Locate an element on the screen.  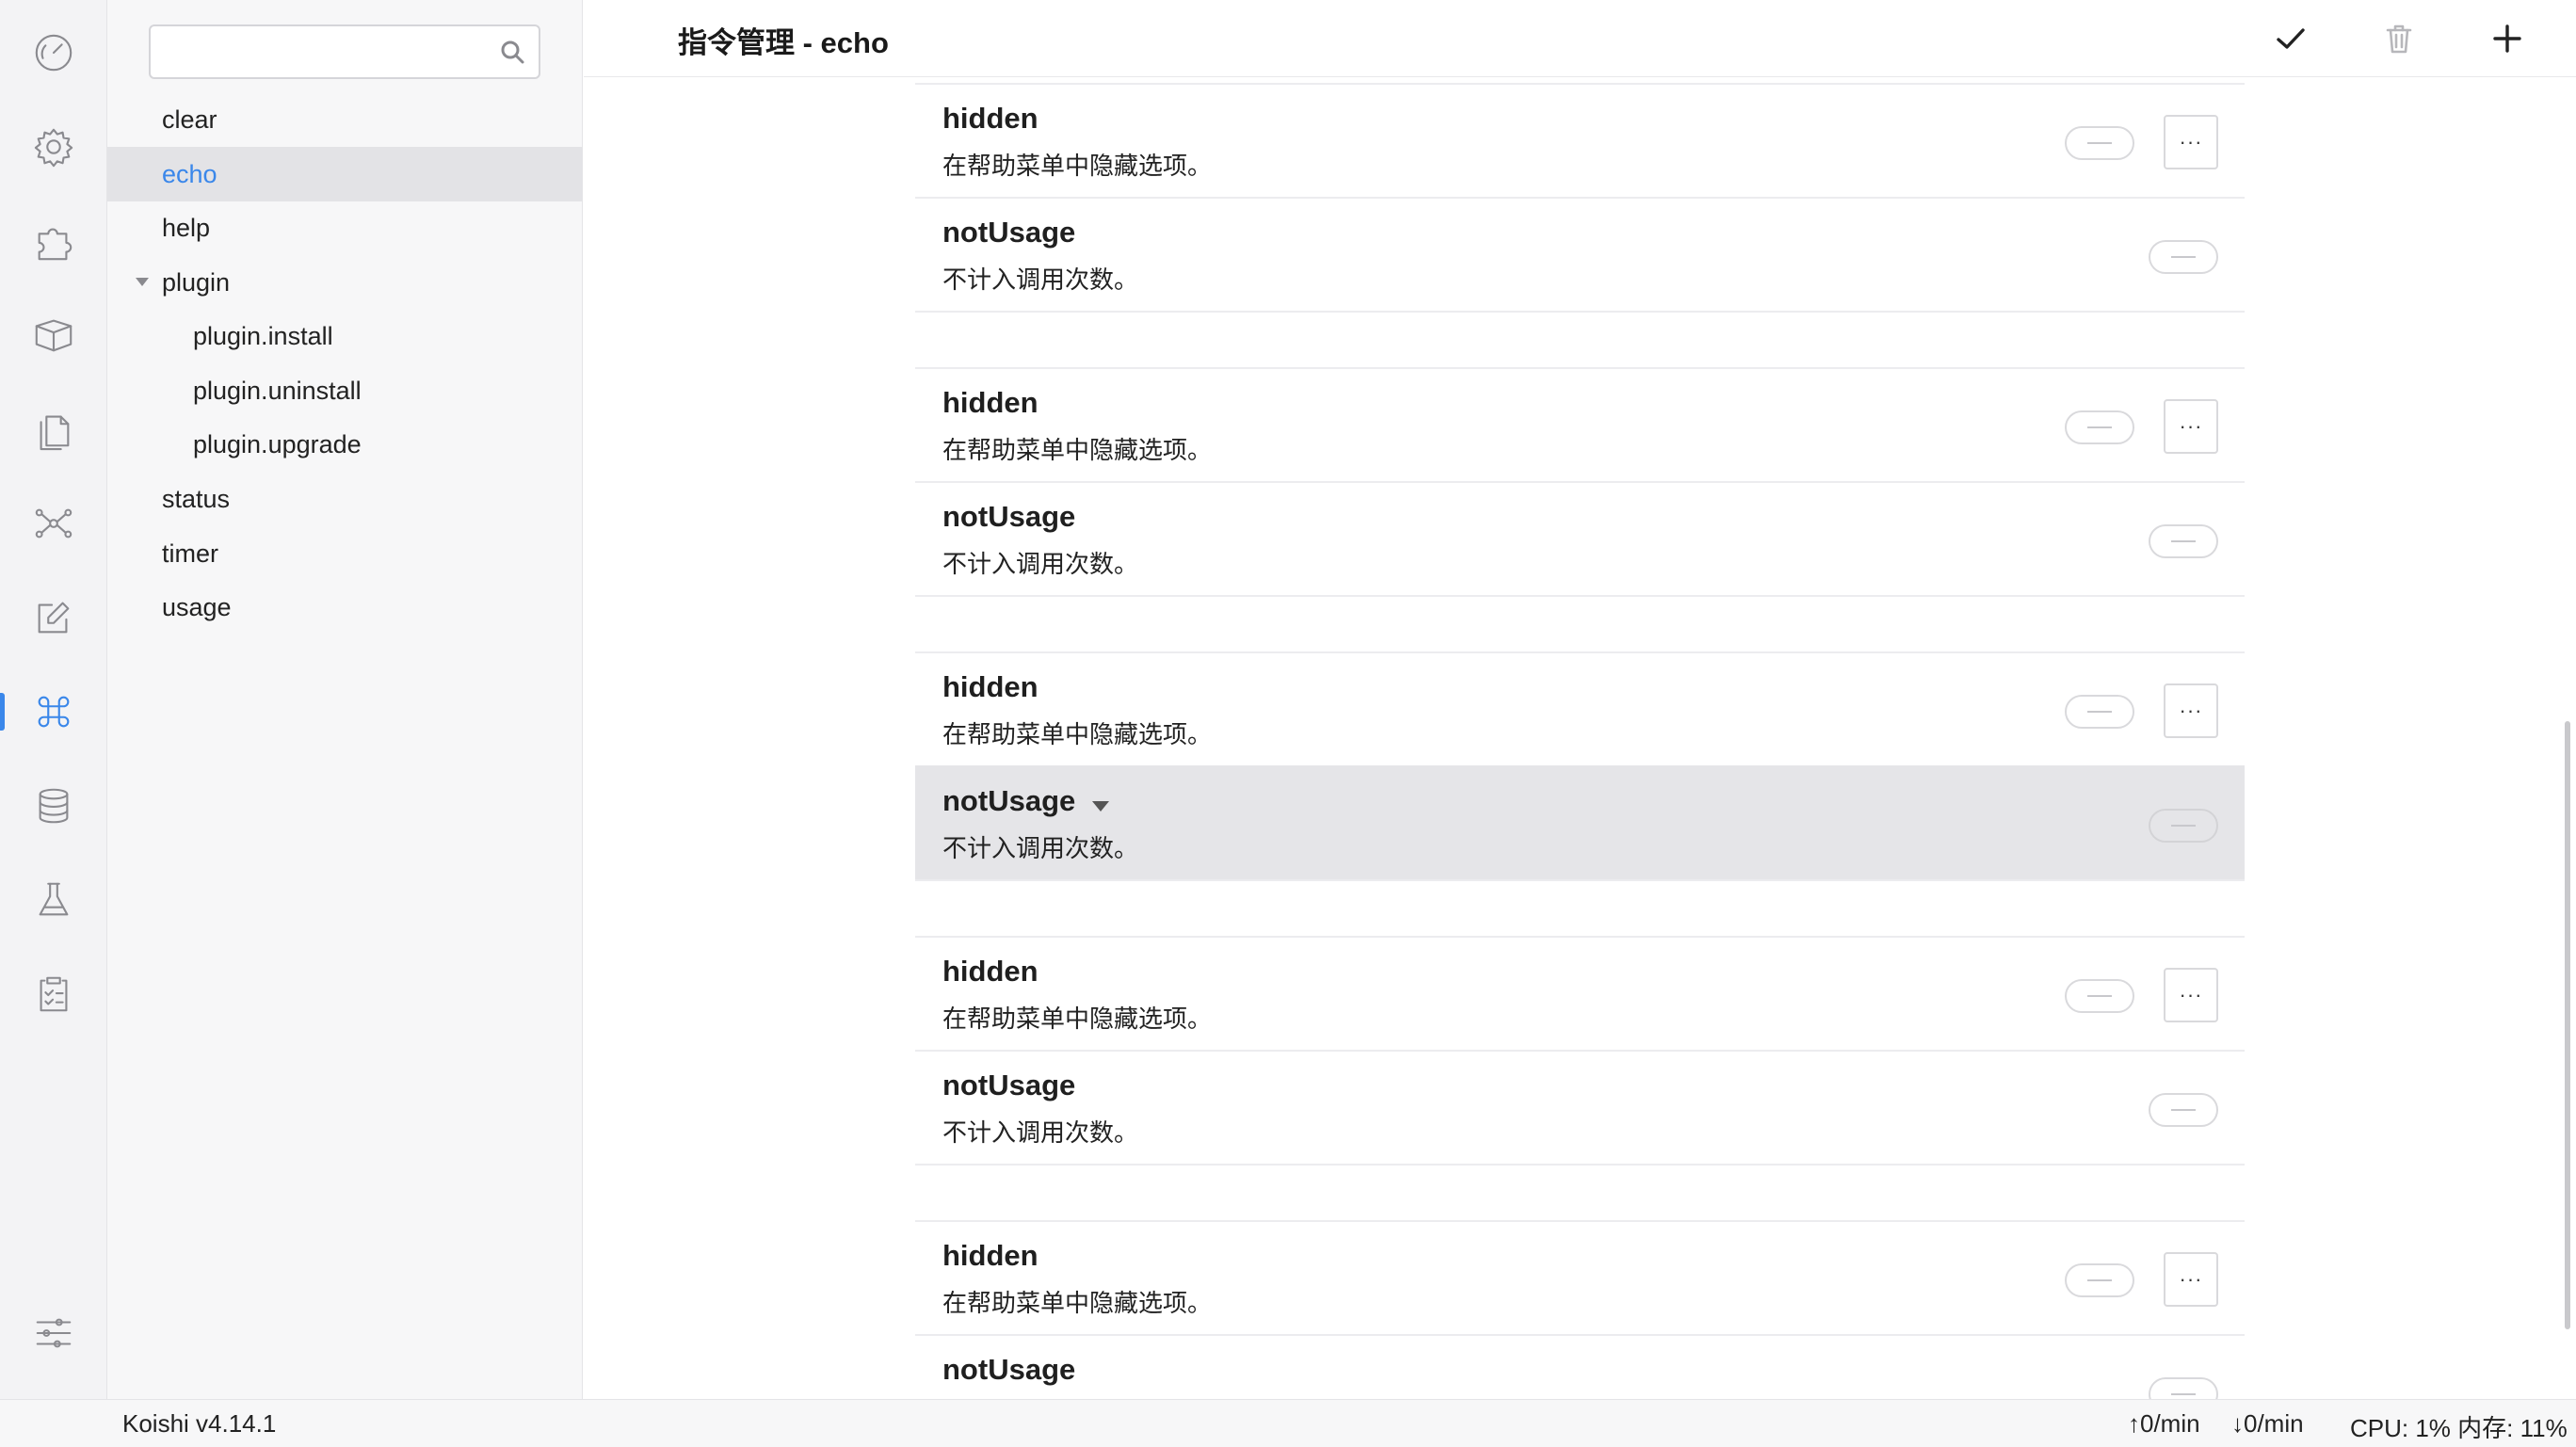
tree-item-status: status is located at coordinates (345, 499).